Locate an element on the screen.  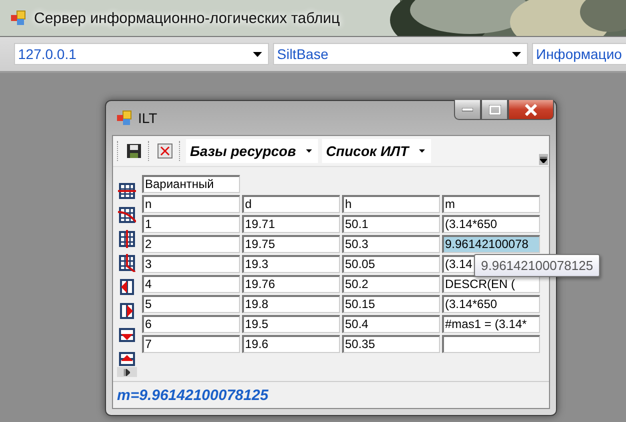
table-cell: 9.96142100078 is located at coordinates (491, 244).